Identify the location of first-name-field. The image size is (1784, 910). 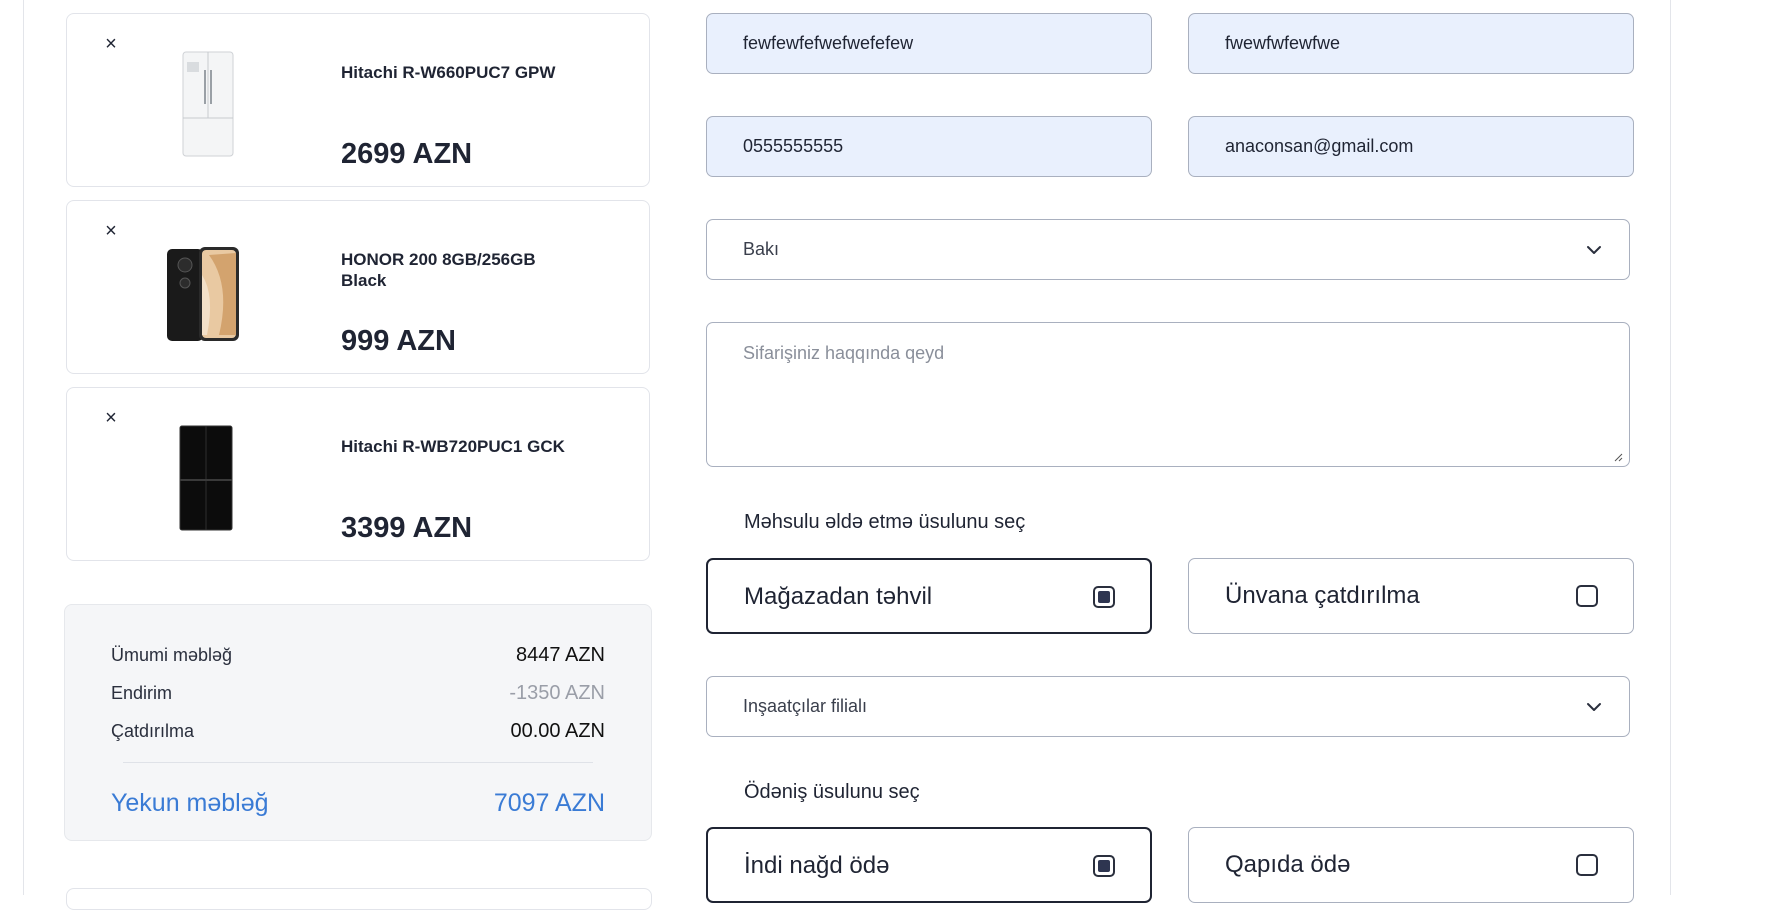
(929, 43).